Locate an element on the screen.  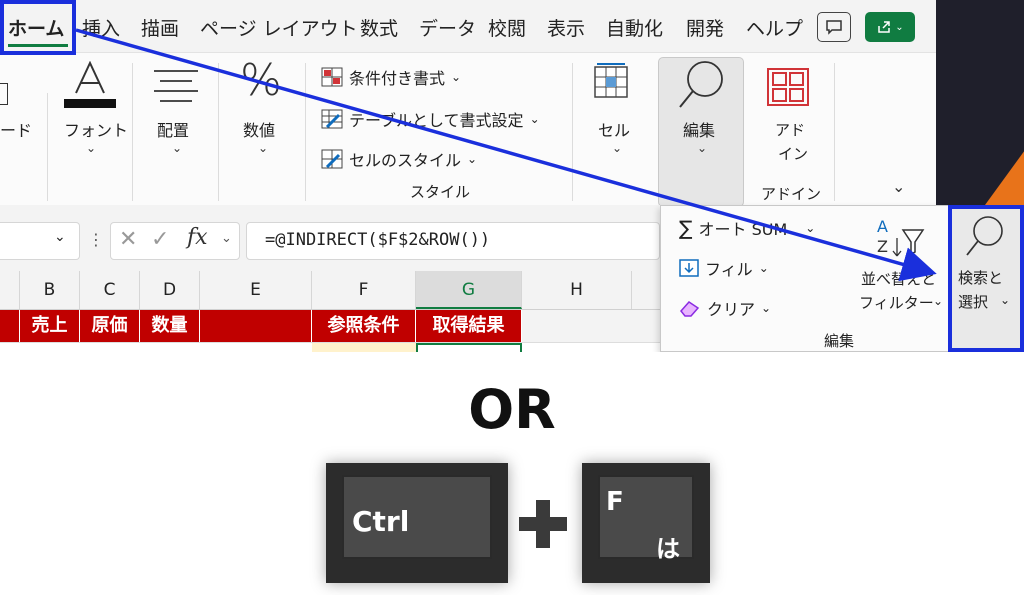
f-key-label: F is located at coordinates (615, 502).